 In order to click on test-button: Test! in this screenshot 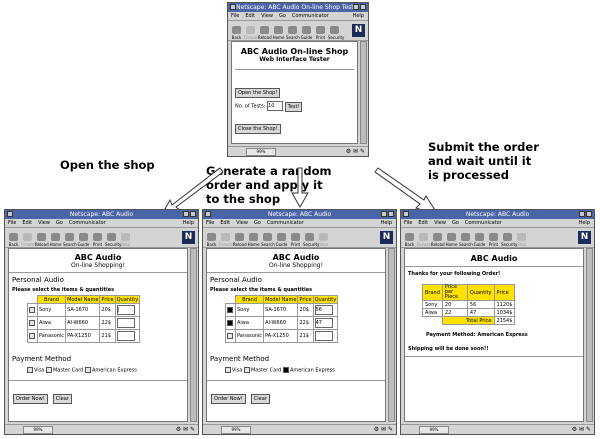, I will do `click(293, 106)`.